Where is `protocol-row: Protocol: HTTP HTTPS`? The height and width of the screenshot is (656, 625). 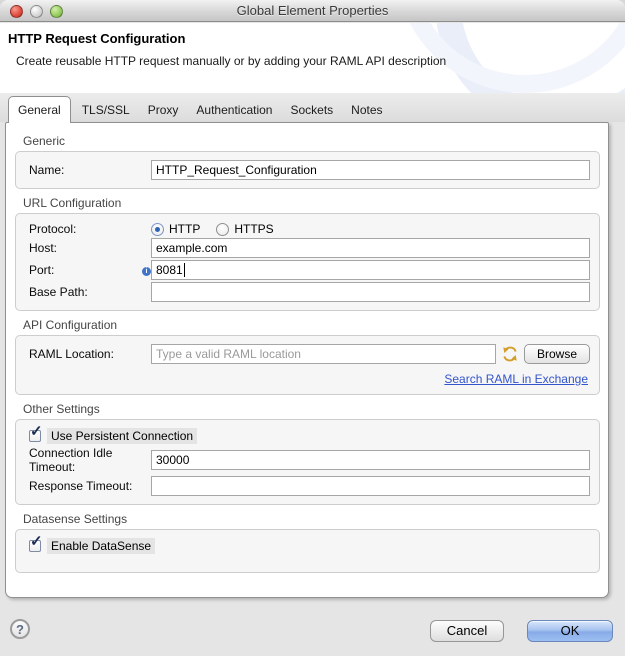
protocol-row: Protocol: HTTP HTTPS is located at coordinates (309, 229).